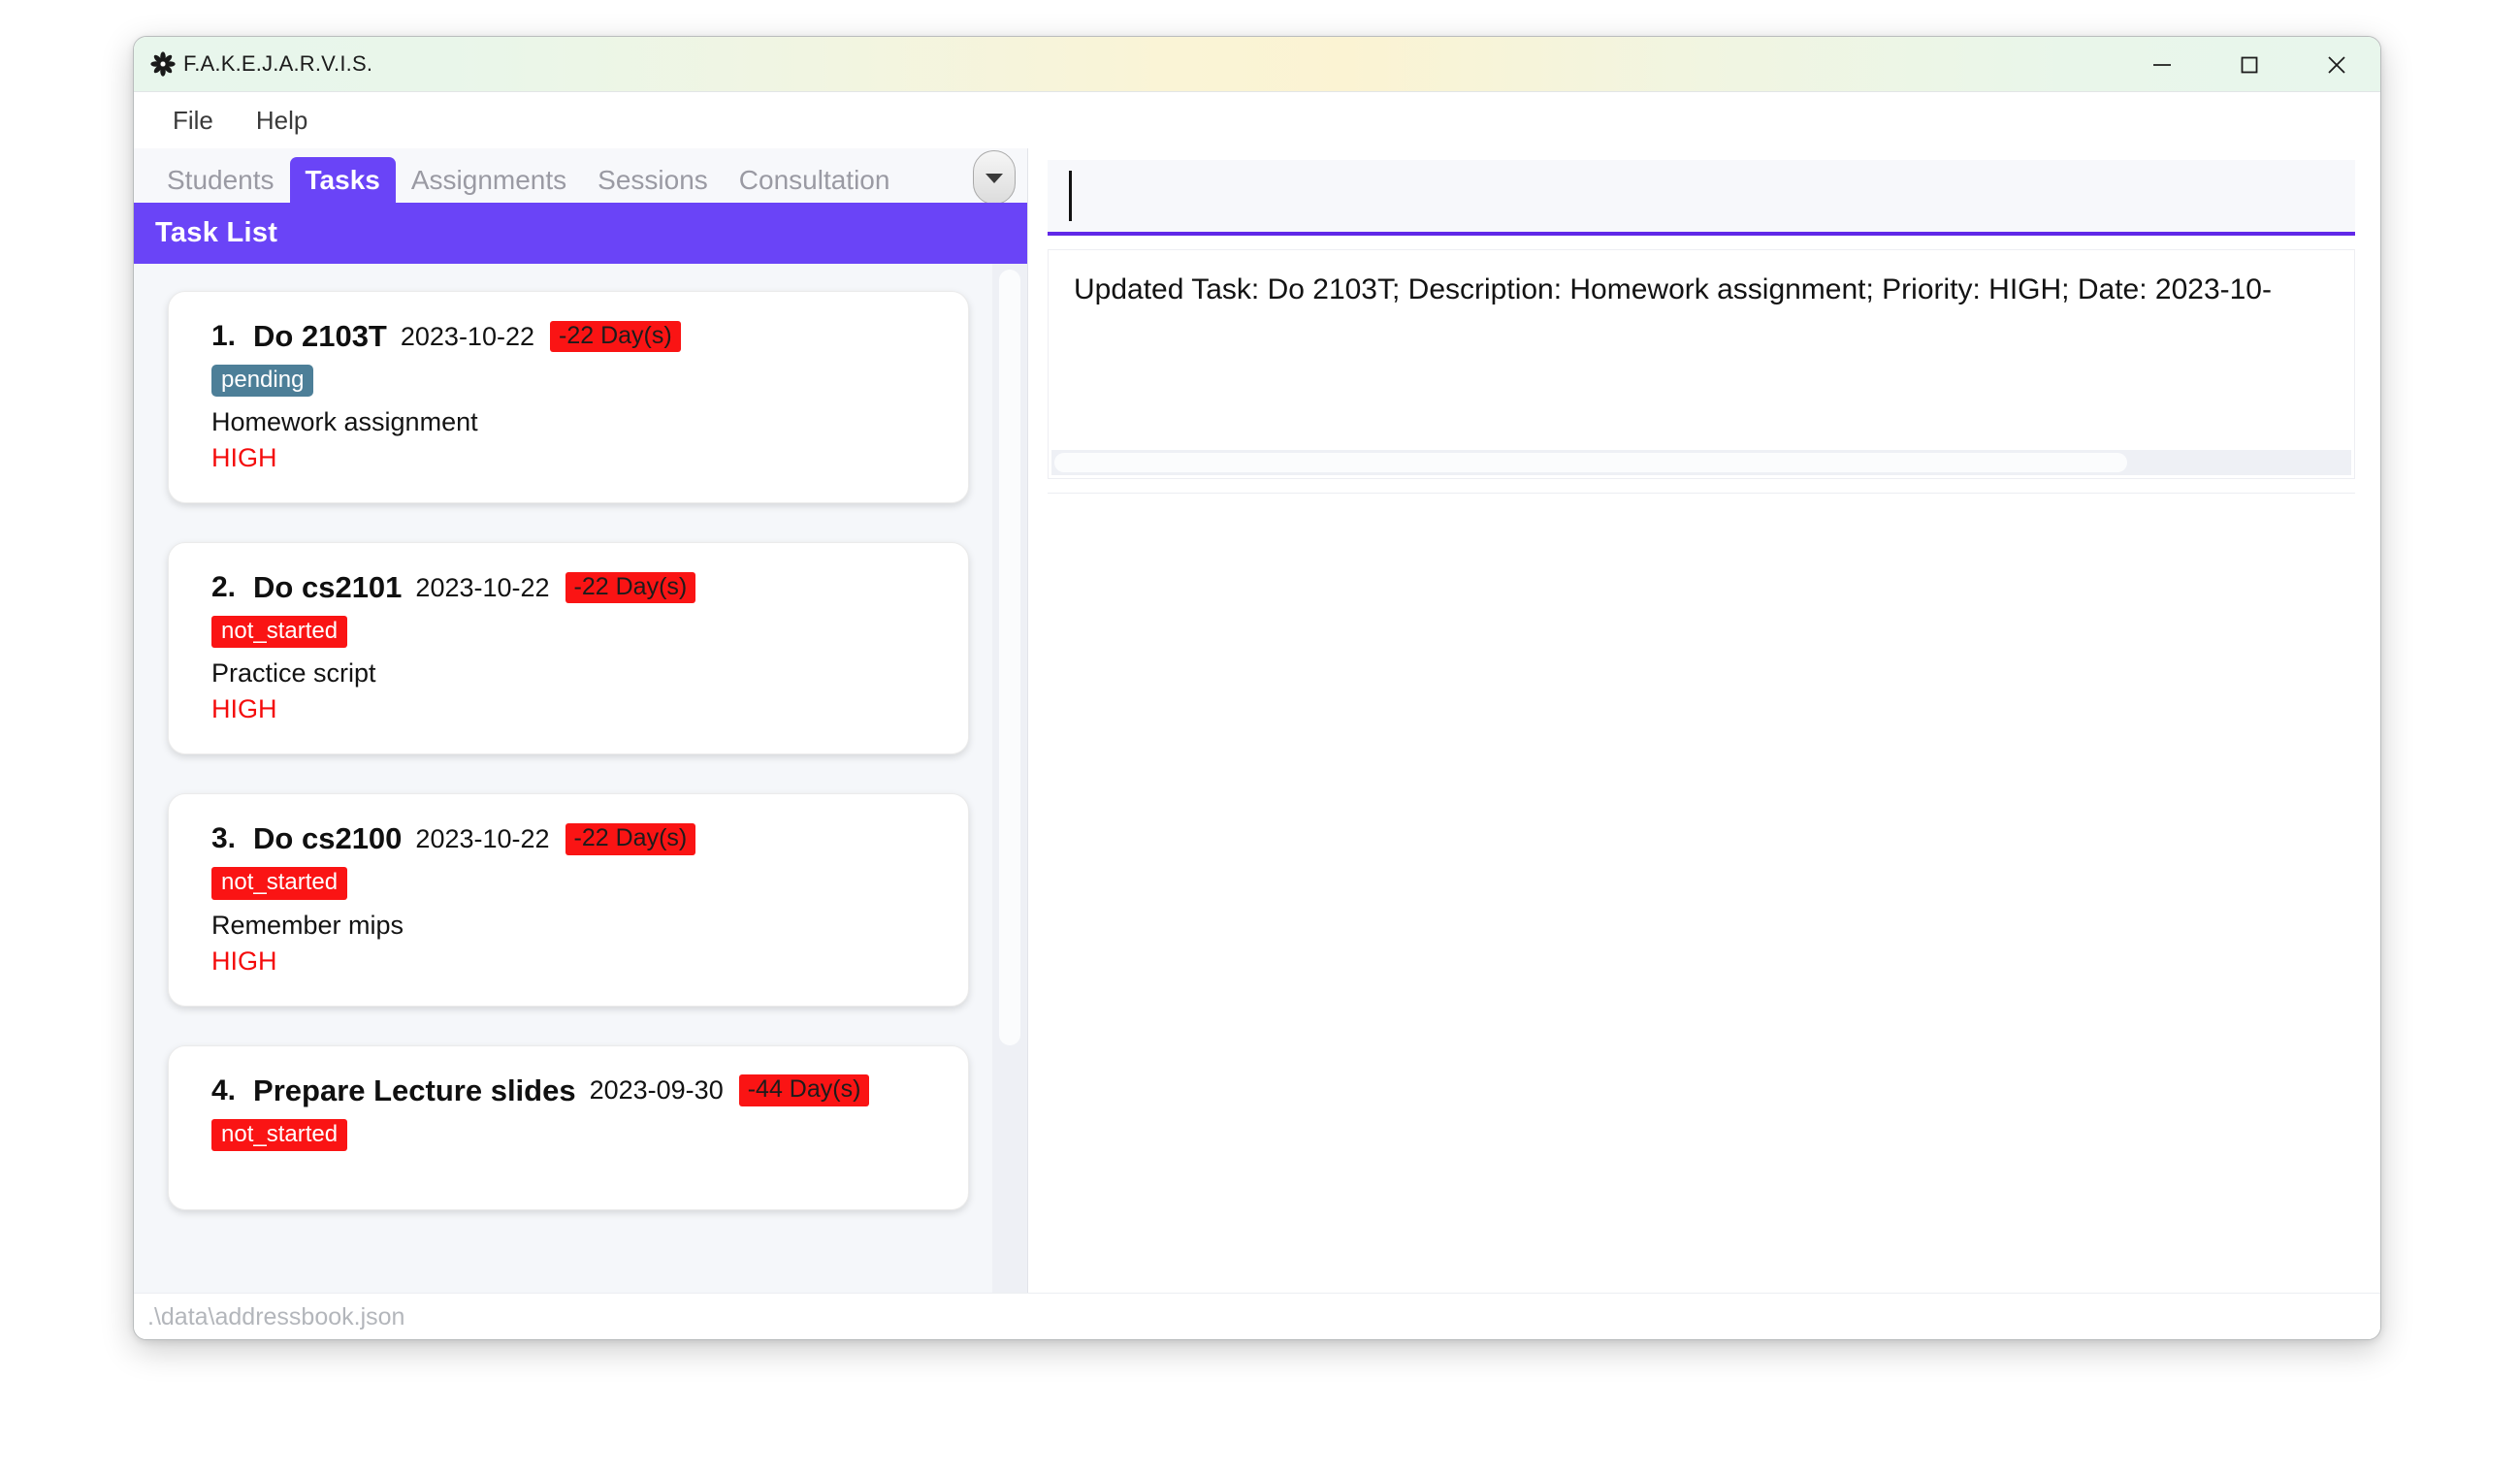 This screenshot has height=1474, width=2520. I want to click on task-list-title: Task List, so click(216, 232).